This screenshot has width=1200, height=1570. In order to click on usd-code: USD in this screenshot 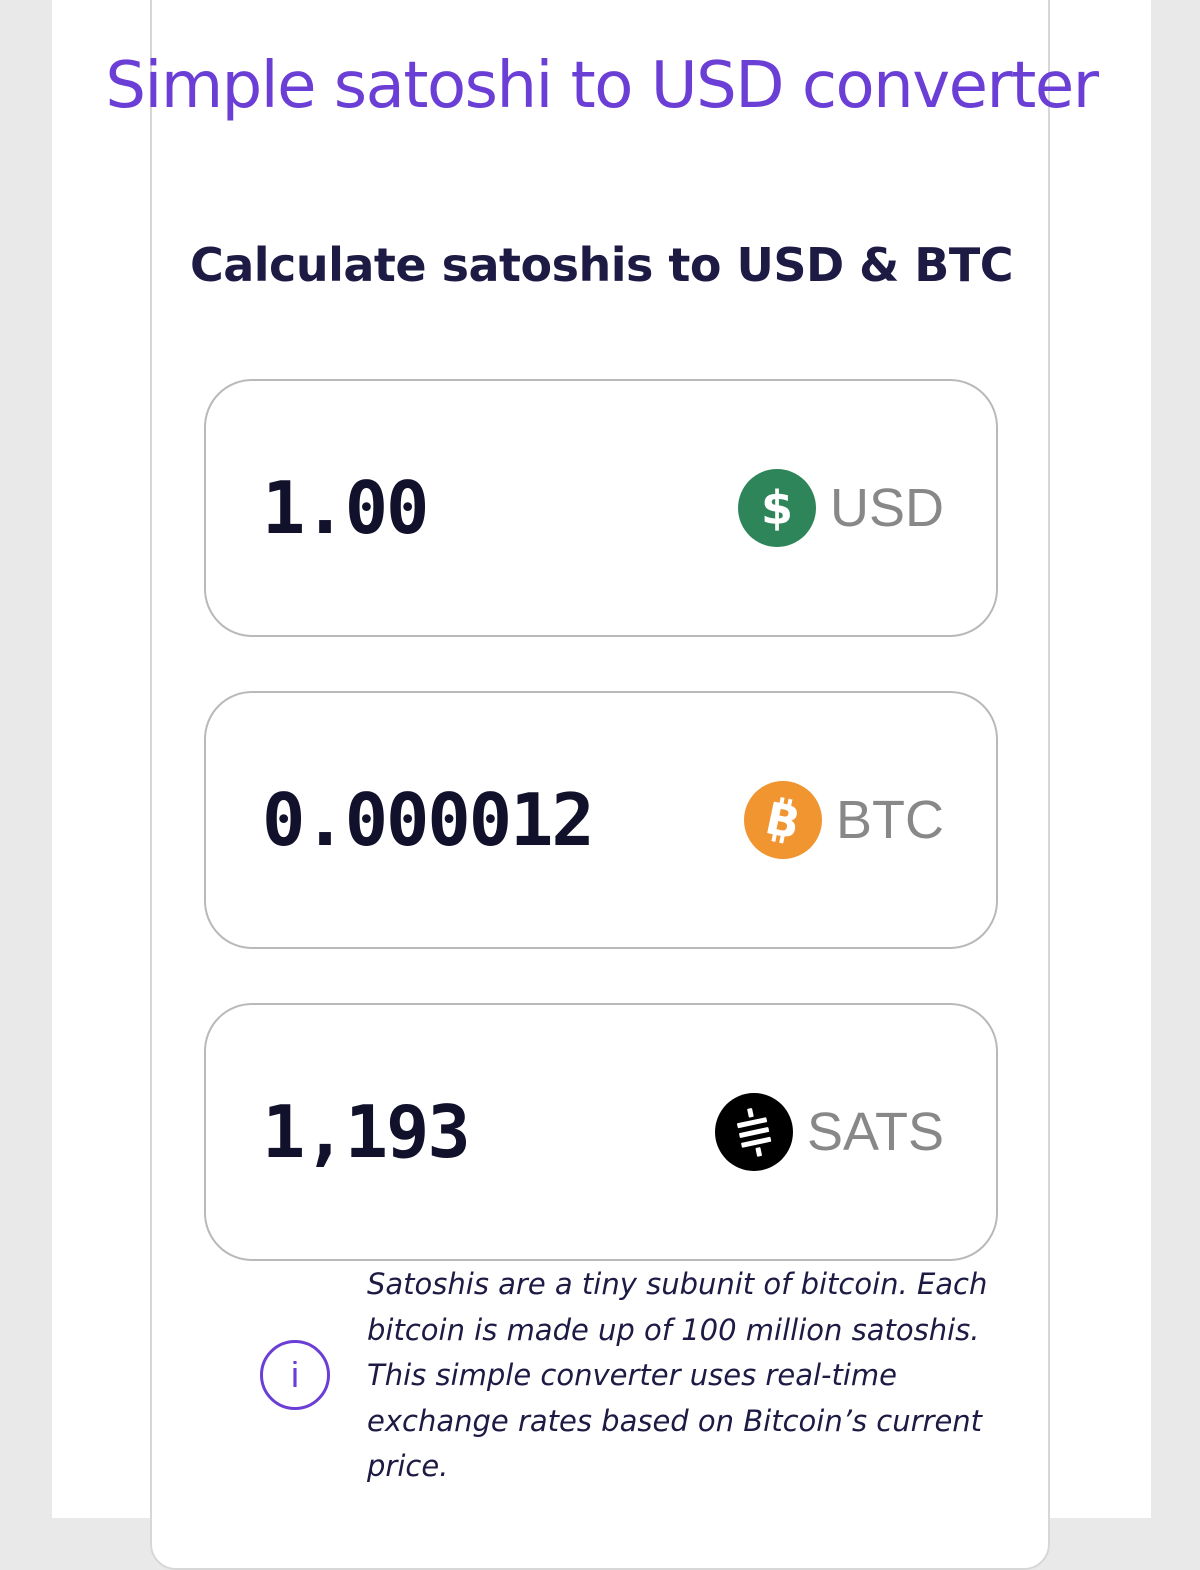, I will do `click(886, 508)`.